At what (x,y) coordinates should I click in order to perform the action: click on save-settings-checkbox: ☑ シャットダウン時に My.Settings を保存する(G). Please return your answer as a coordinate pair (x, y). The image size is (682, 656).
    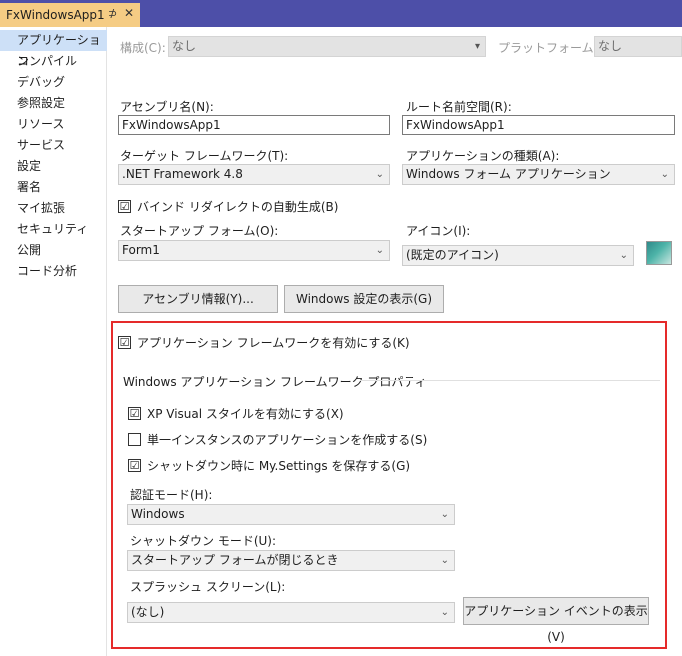
    Looking at the image, I should click on (269, 465).